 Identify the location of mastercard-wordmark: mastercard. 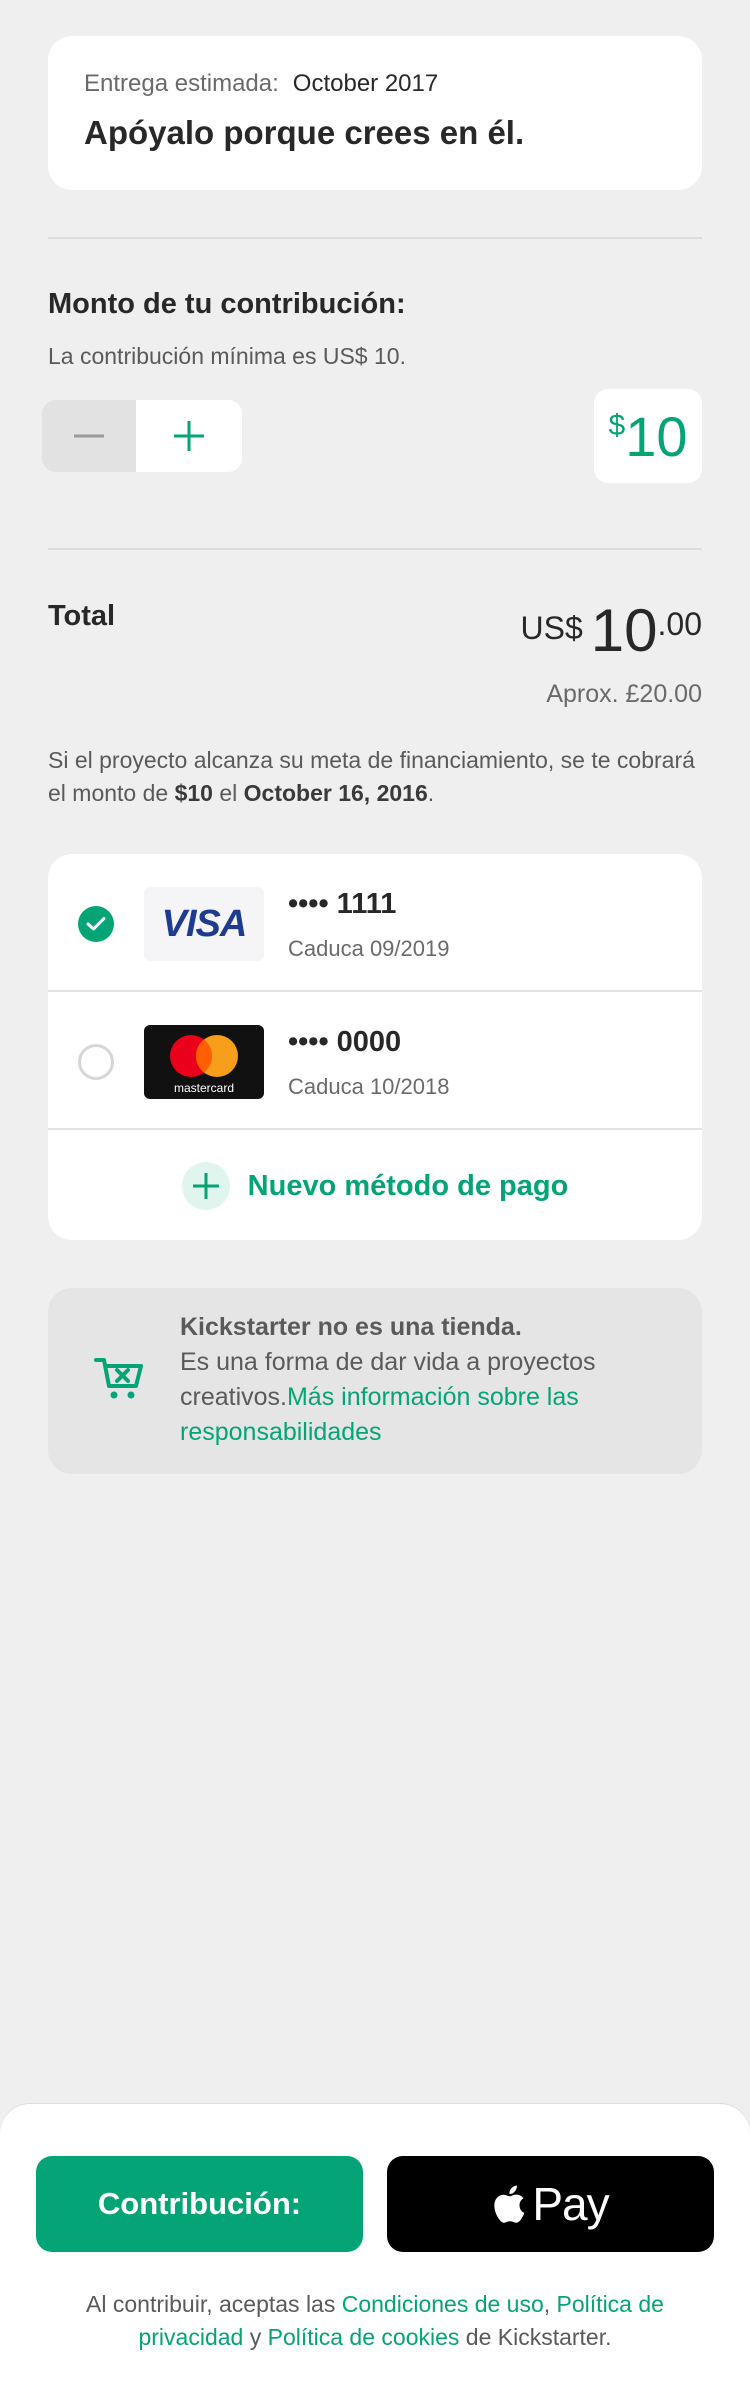
(204, 1088).